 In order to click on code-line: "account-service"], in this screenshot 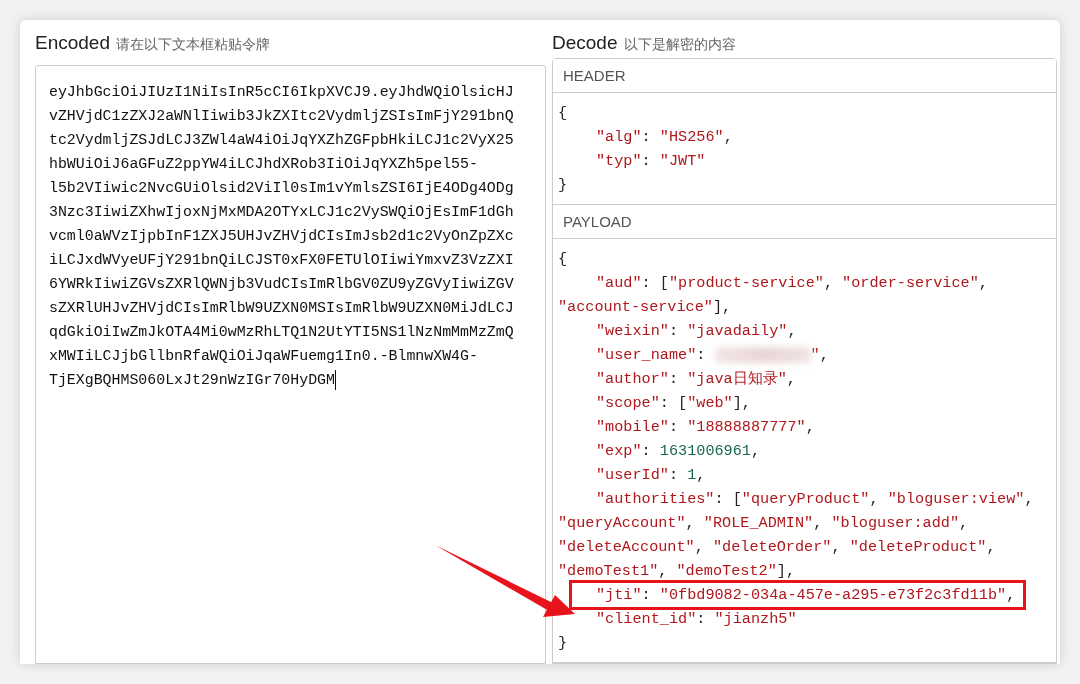, I will do `click(645, 307)`.